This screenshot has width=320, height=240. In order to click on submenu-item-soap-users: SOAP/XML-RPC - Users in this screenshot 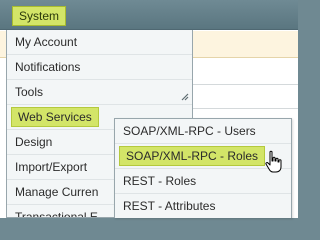, I will do `click(203, 131)`.